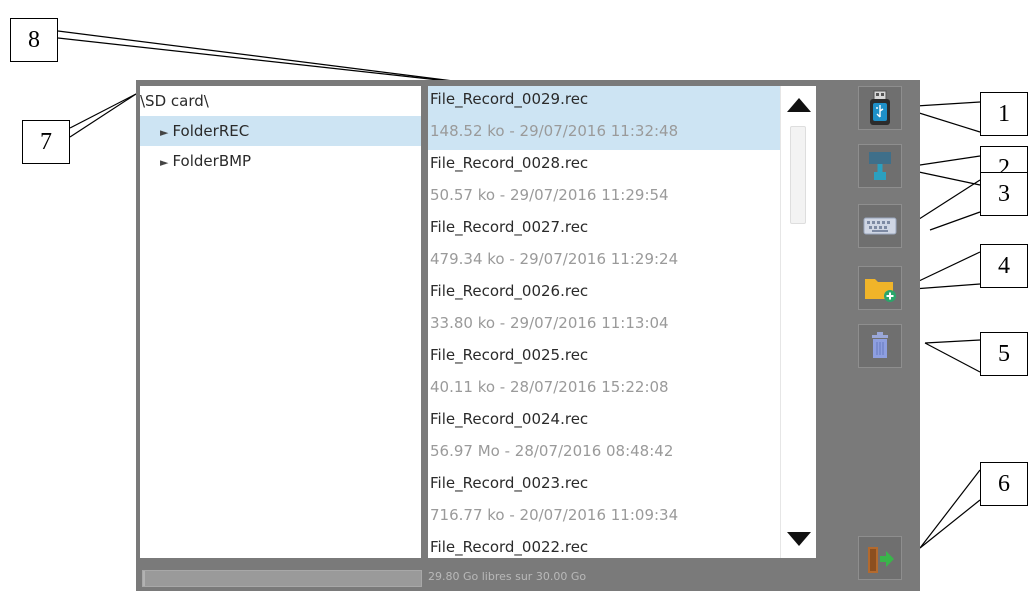 Image resolution: width=1034 pixels, height=591 pixels. I want to click on usb-transfer-icon, so click(880, 166).